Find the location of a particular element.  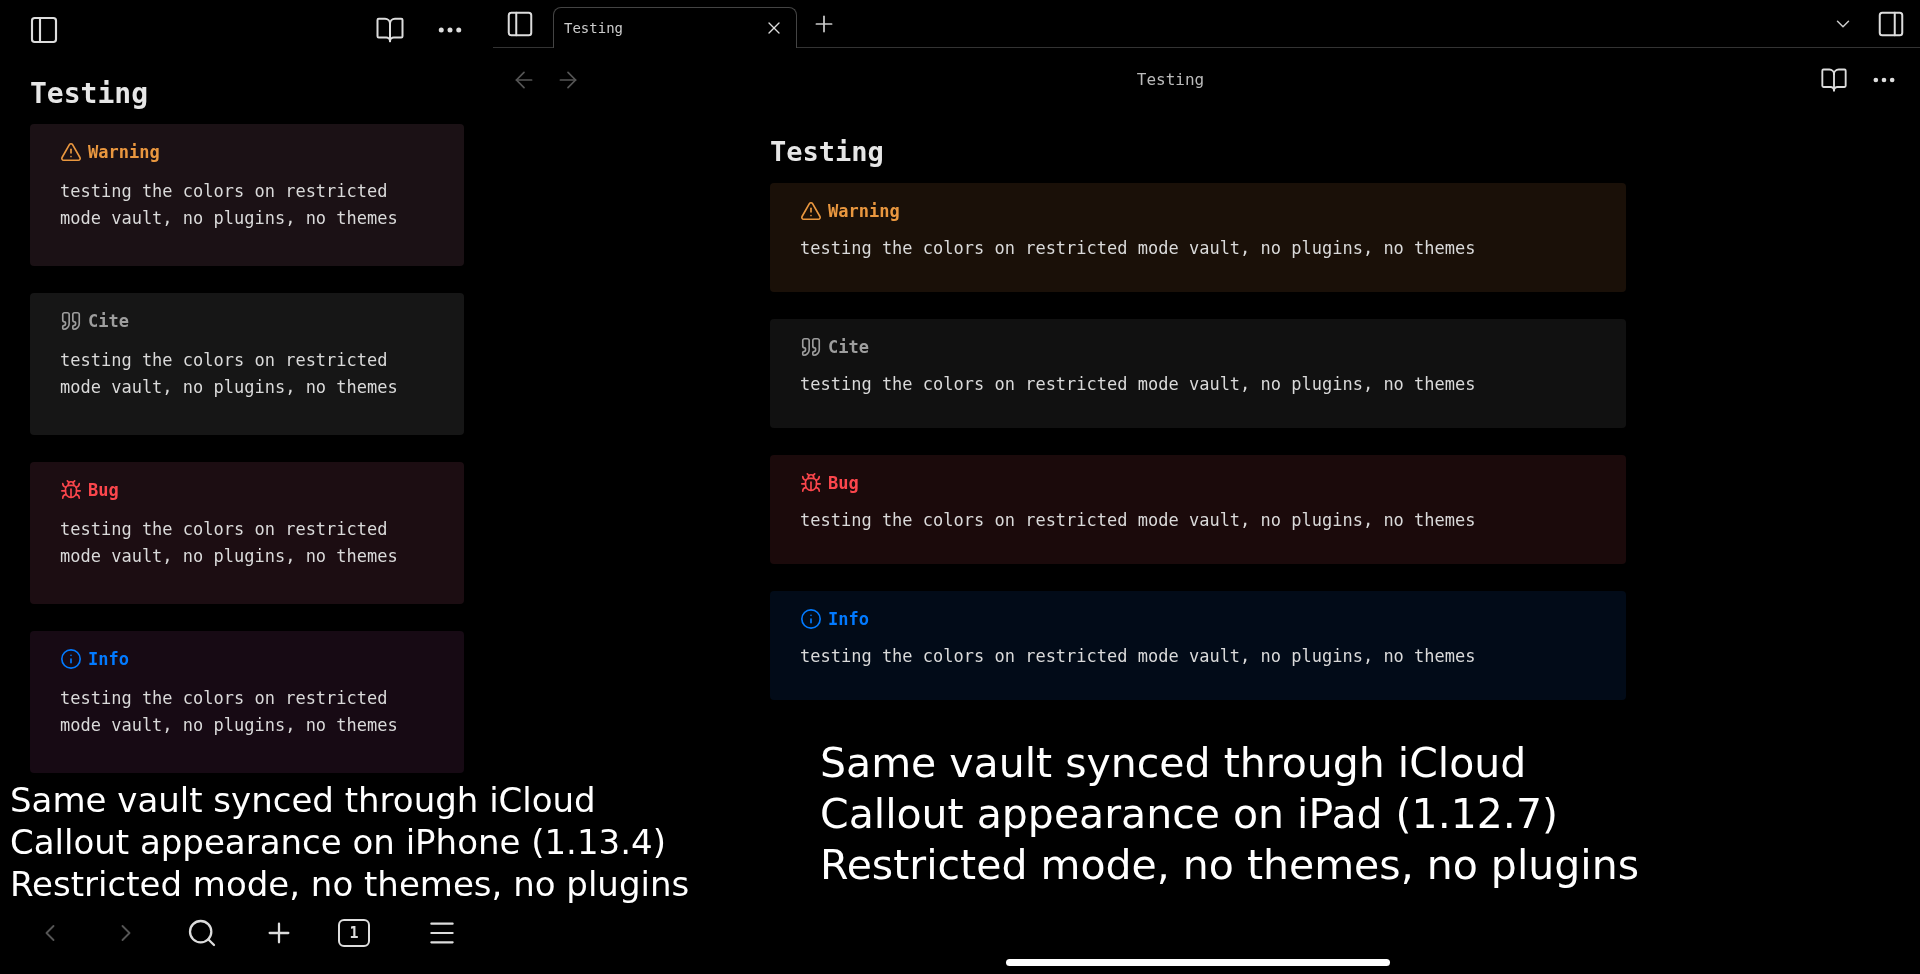

tab: Testing is located at coordinates (675, 27).